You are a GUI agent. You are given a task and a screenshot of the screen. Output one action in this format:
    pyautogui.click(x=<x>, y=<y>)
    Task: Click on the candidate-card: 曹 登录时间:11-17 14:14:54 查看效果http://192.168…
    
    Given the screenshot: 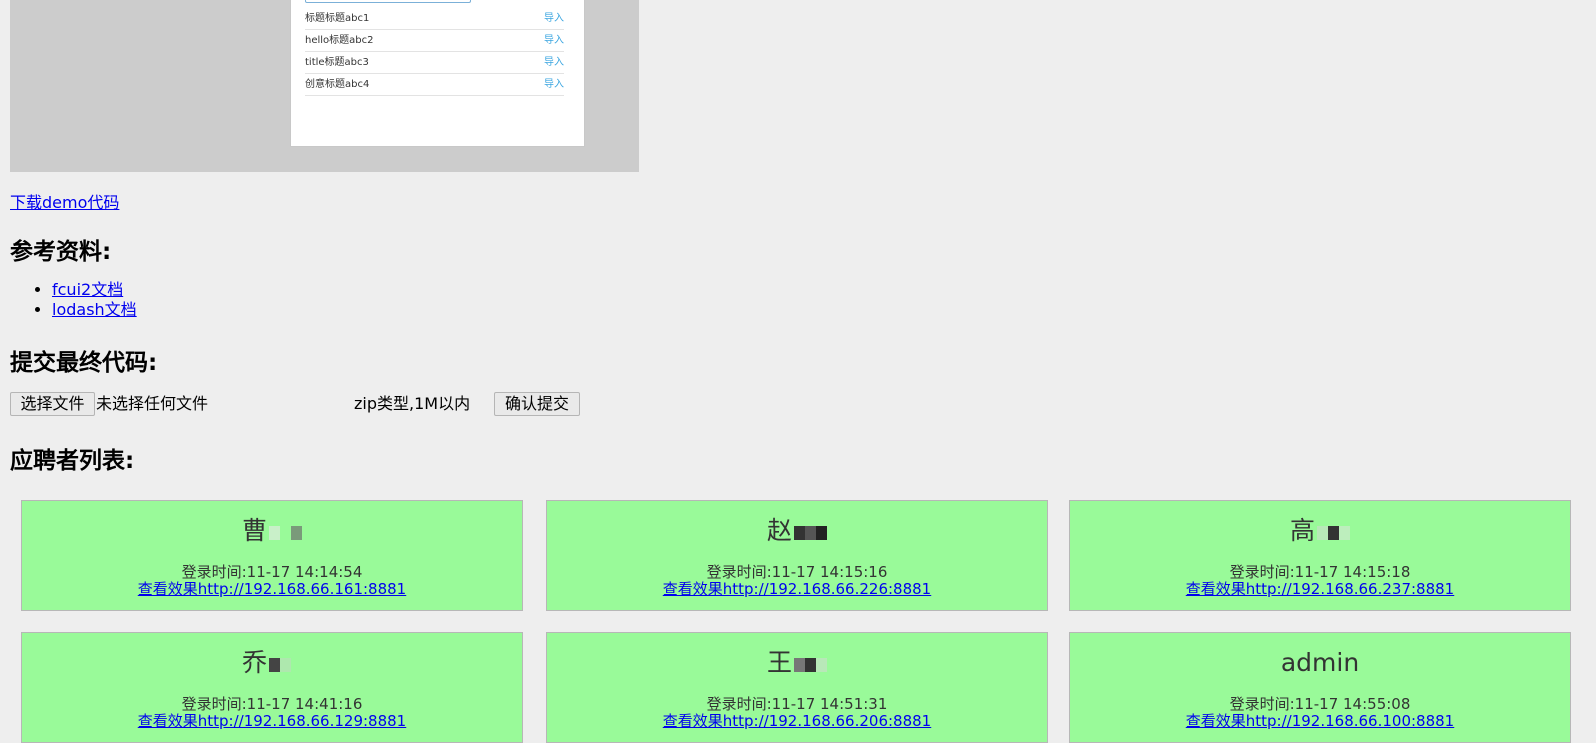 What is the action you would take?
    pyautogui.click(x=272, y=555)
    